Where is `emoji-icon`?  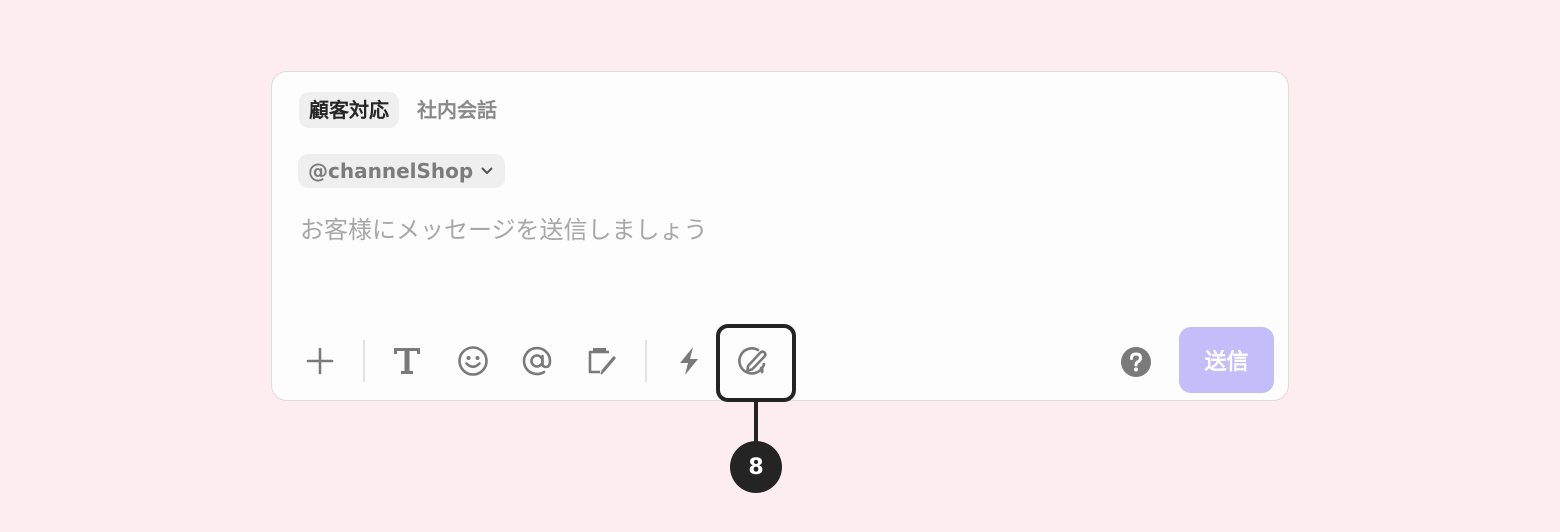 emoji-icon is located at coordinates (473, 361).